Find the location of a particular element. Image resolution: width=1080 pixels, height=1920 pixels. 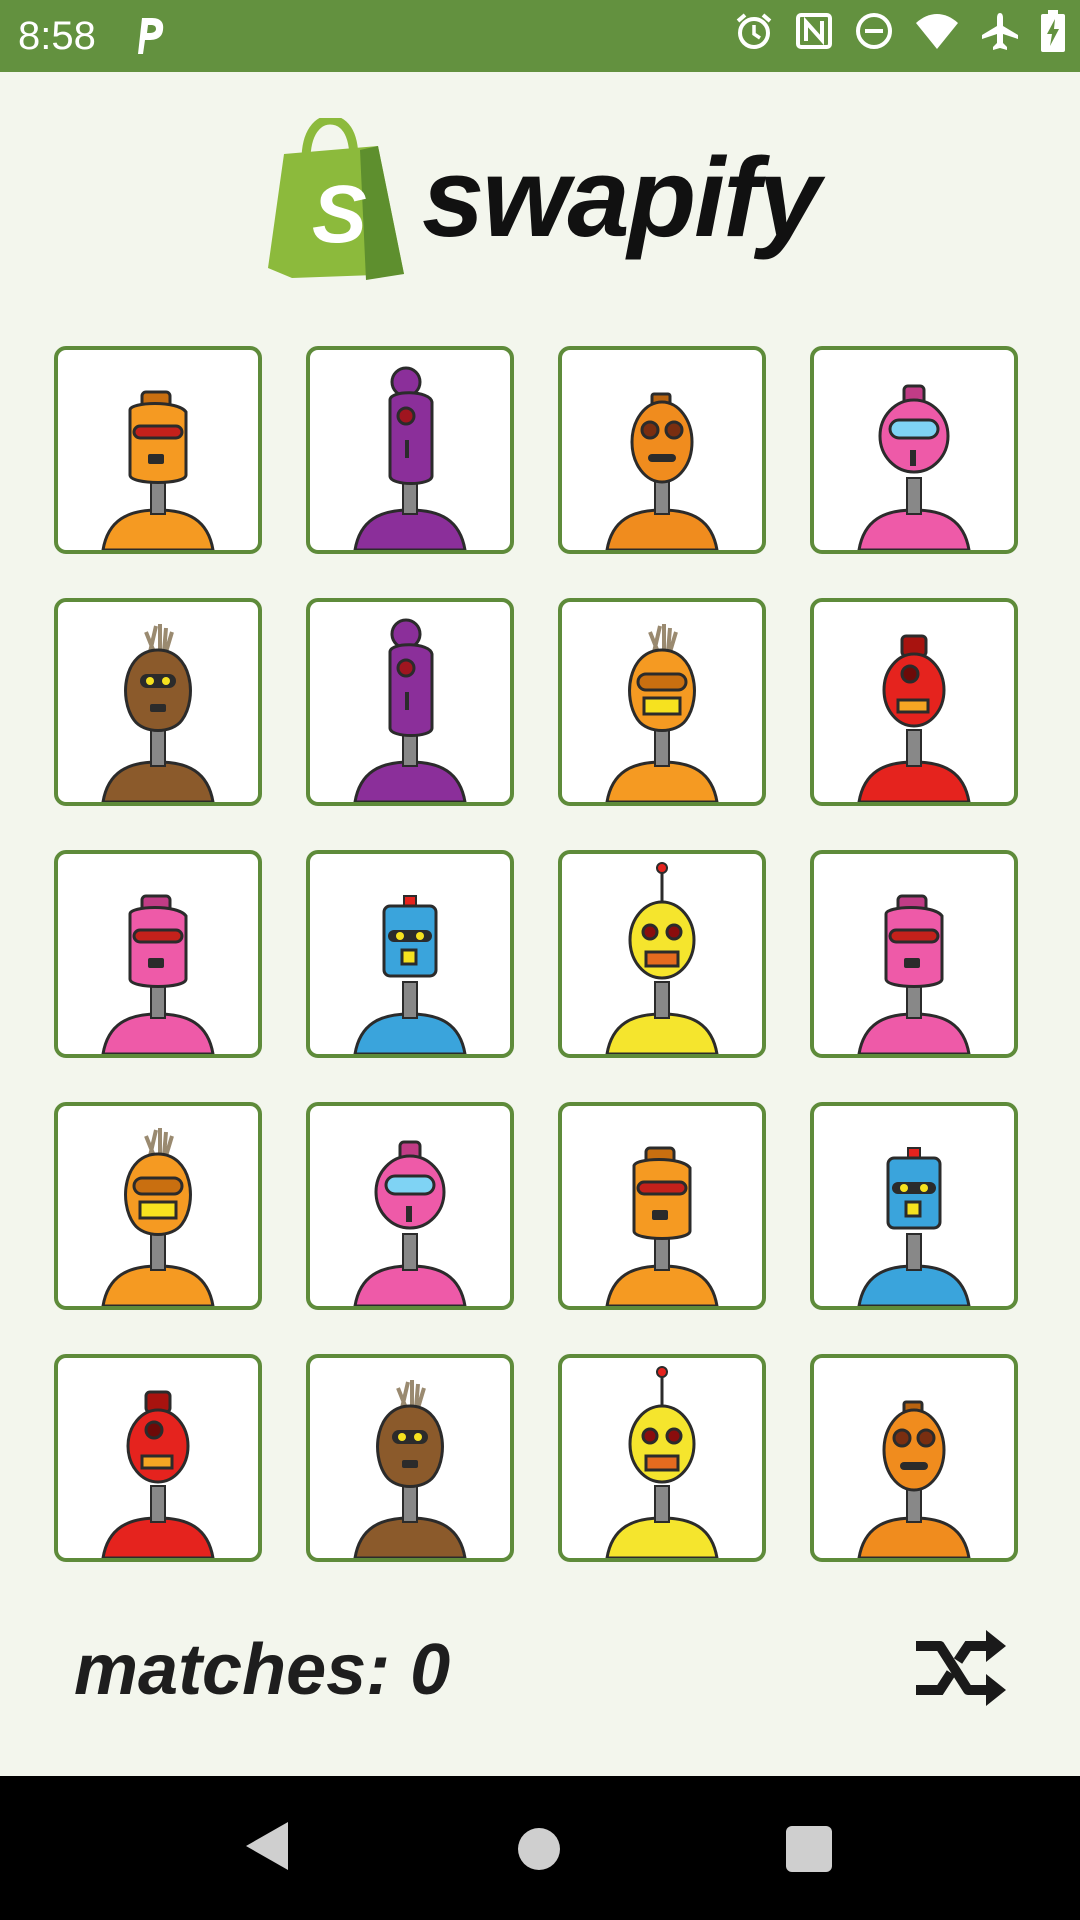

status-bar: 8:58 is located at coordinates (540, 36).